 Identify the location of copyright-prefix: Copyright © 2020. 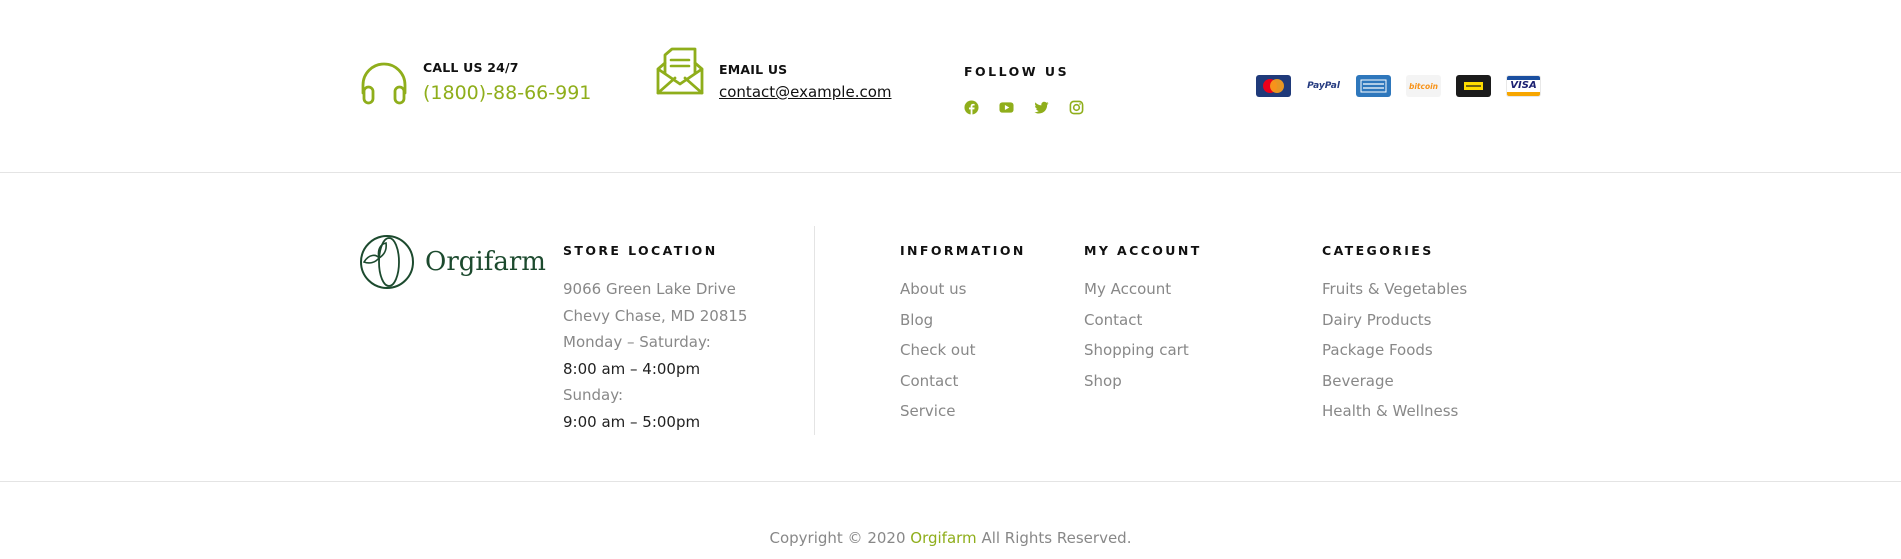
(840, 538).